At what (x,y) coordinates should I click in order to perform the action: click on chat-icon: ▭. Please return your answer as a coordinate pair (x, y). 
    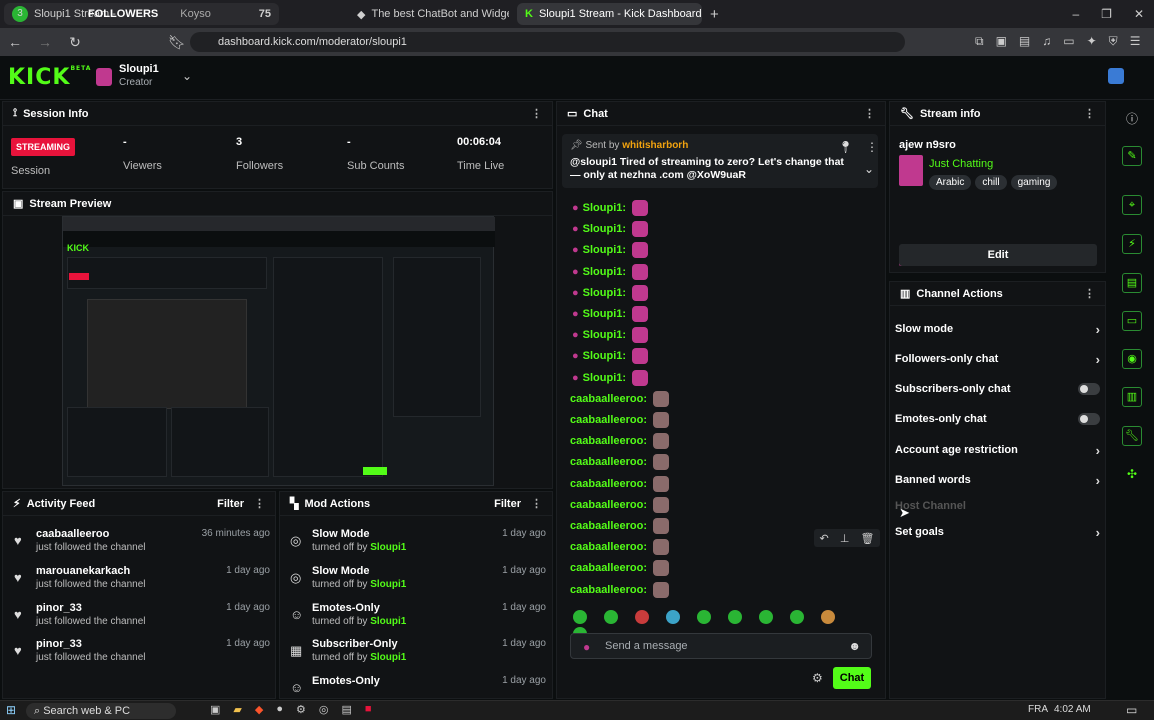
    Looking at the image, I should click on (1132, 321).